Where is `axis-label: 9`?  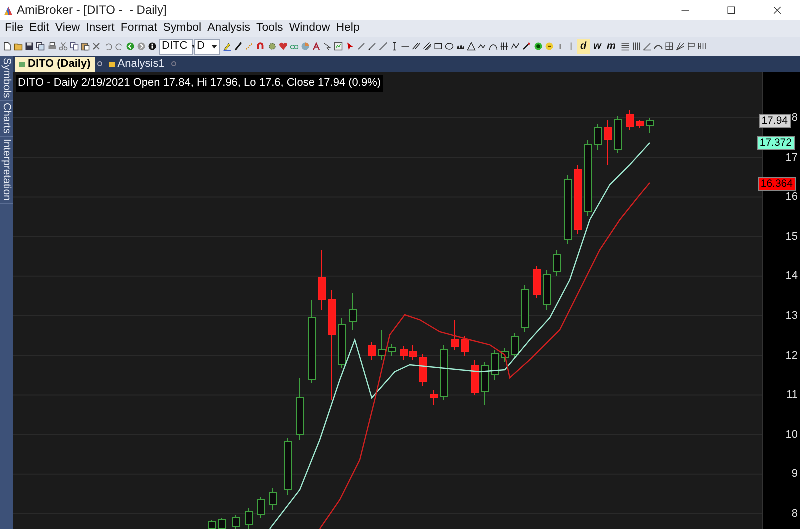 axis-label: 9 is located at coordinates (795, 474).